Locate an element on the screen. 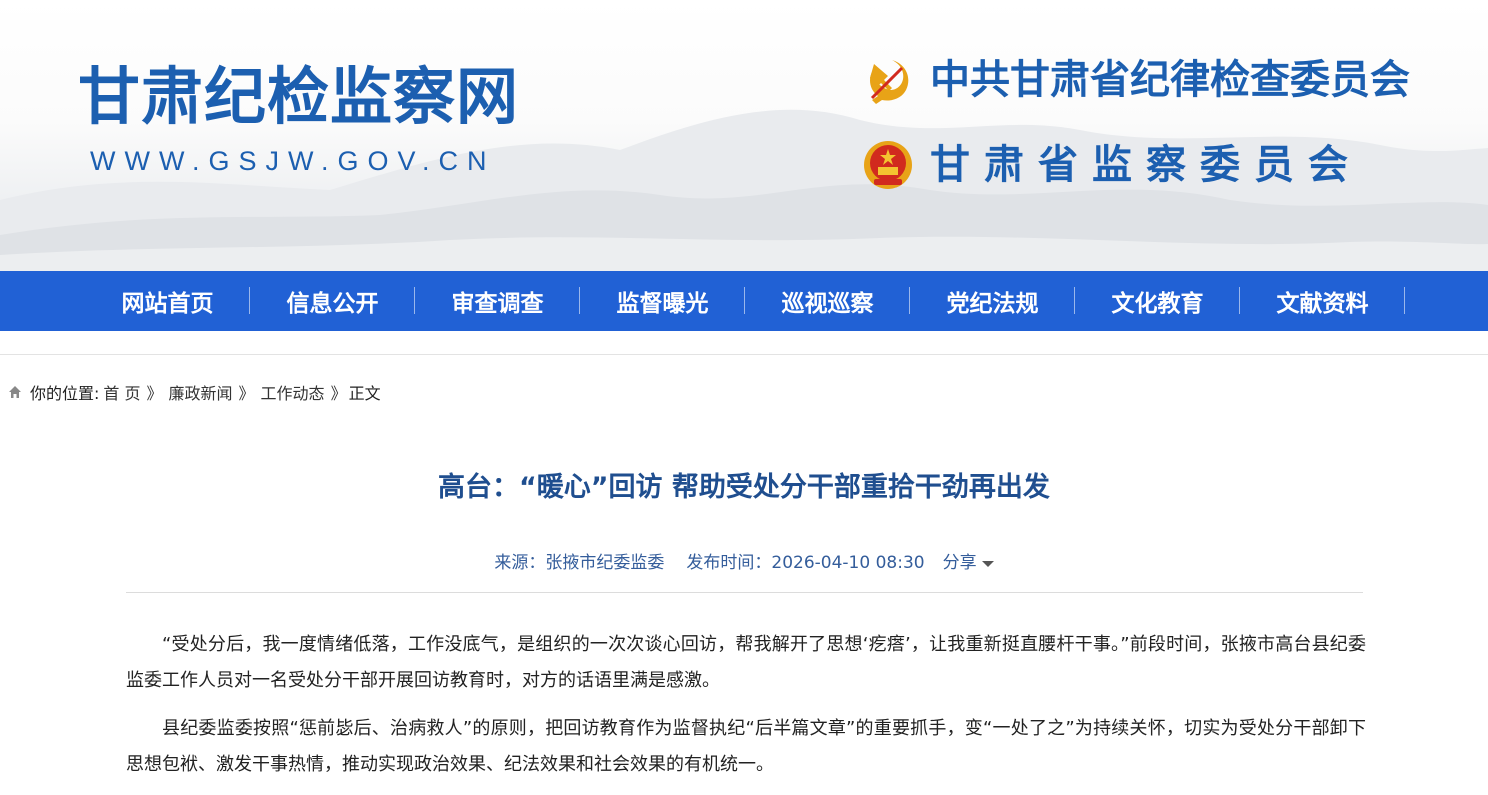 This screenshot has height=795, width=1488. share-label: 分享 is located at coordinates (959, 563).